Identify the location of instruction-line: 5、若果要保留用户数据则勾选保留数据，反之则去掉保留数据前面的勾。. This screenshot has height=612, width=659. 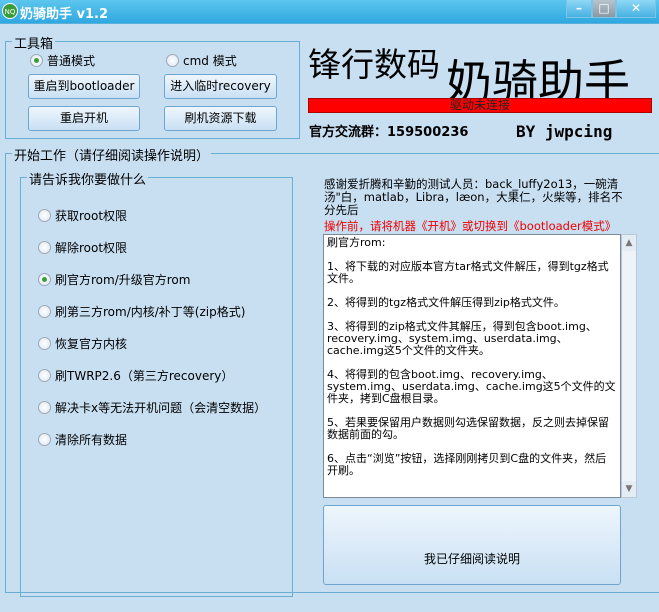
(468, 428).